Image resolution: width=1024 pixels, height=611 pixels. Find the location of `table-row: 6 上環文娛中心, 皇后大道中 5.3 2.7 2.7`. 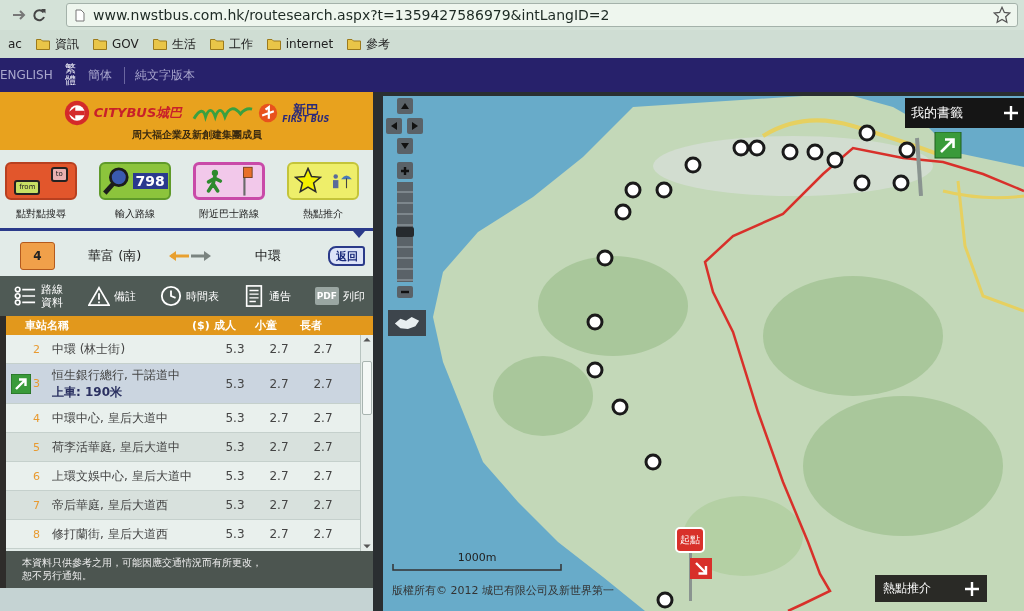

table-row: 6 上環文娛中心, 皇后大道中 5.3 2.7 2.7 is located at coordinates (183, 476).